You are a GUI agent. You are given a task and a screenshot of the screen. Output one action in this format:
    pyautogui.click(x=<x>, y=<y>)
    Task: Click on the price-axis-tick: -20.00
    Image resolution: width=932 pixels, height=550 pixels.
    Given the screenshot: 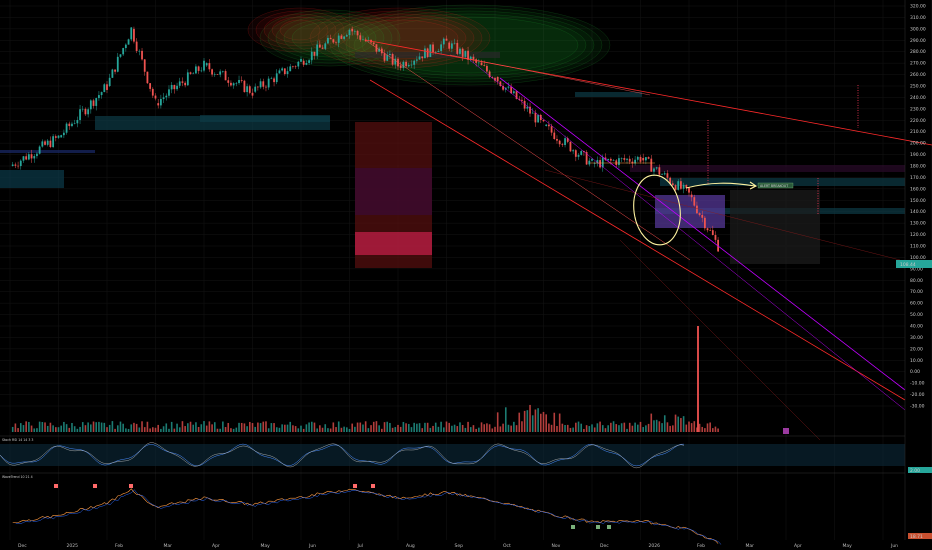 What is the action you would take?
    pyautogui.click(x=917, y=395)
    